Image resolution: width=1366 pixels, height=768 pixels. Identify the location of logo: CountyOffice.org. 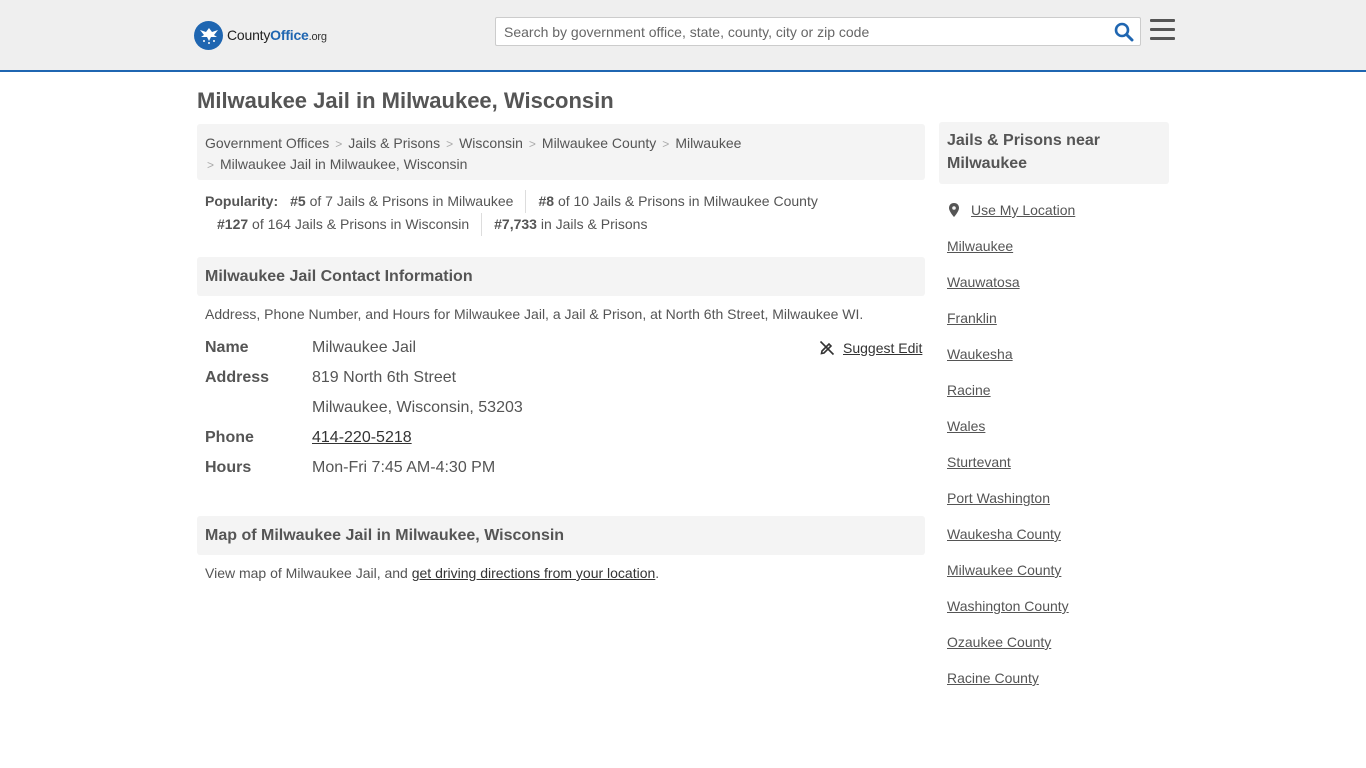
(260, 35).